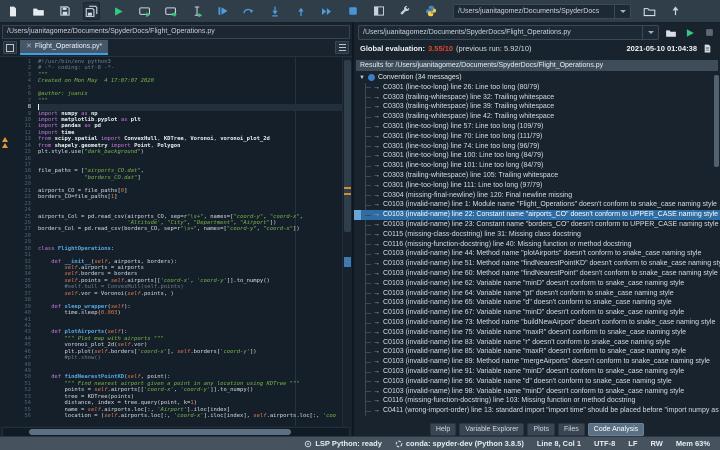 The width and height of the screenshot is (720, 450). Describe the element at coordinates (541, 429) in the screenshot. I see `panel-tab-plots: Plots` at that location.